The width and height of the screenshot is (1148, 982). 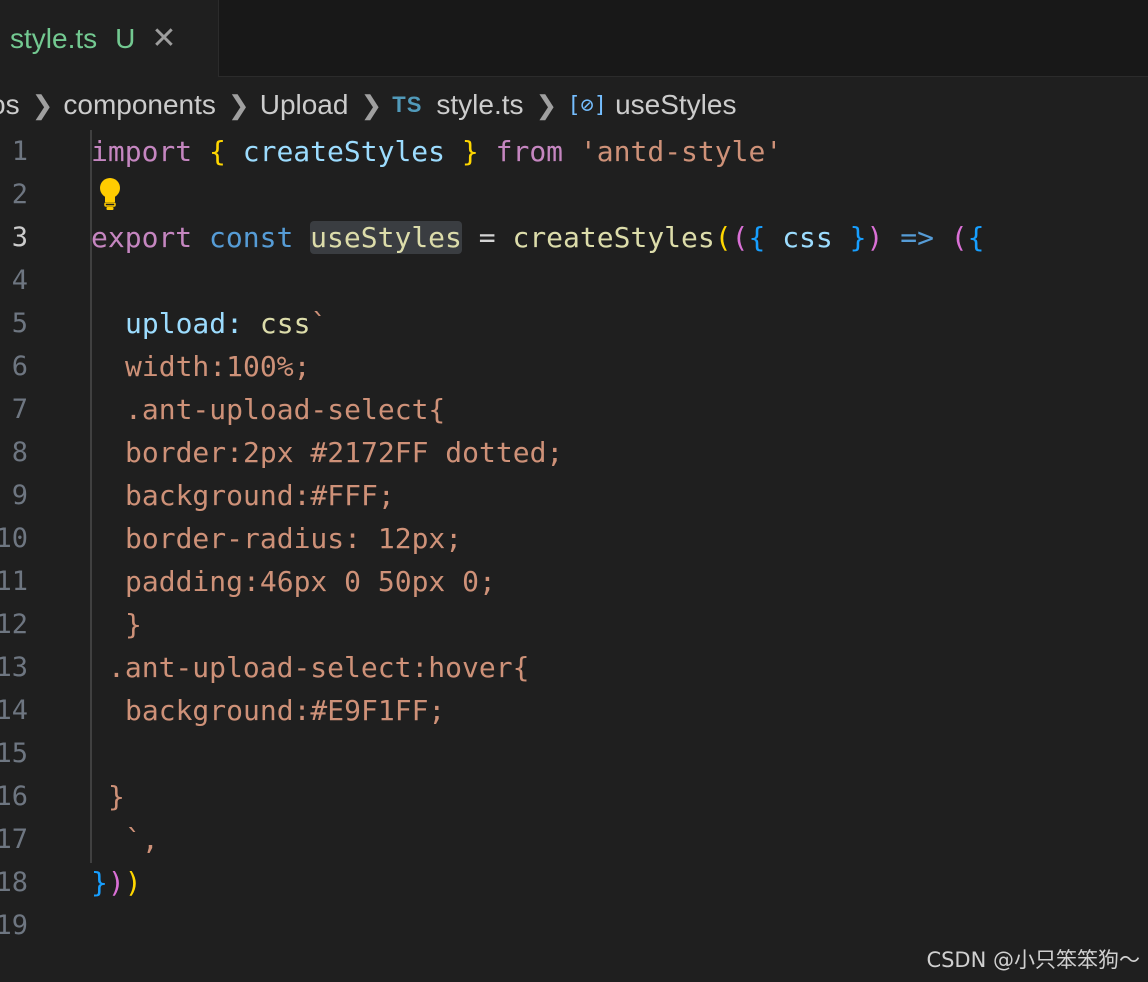 What do you see at coordinates (19, 280) in the screenshot?
I see `line-number: 4` at bounding box center [19, 280].